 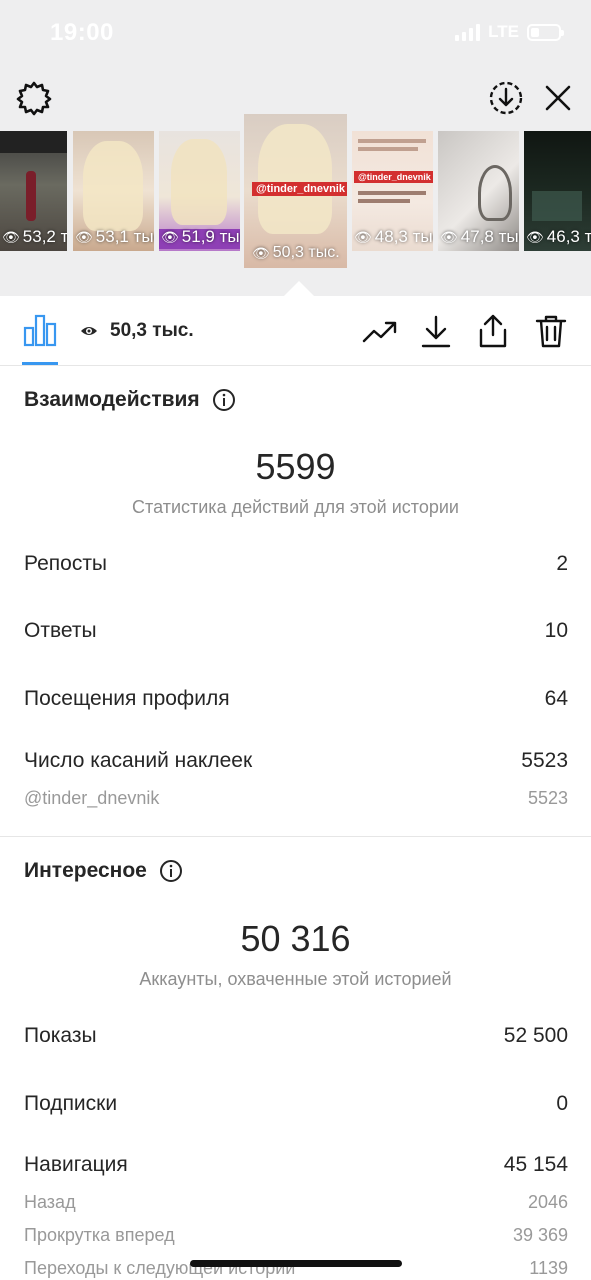 What do you see at coordinates (89, 331) in the screenshot?
I see `eye-icon` at bounding box center [89, 331].